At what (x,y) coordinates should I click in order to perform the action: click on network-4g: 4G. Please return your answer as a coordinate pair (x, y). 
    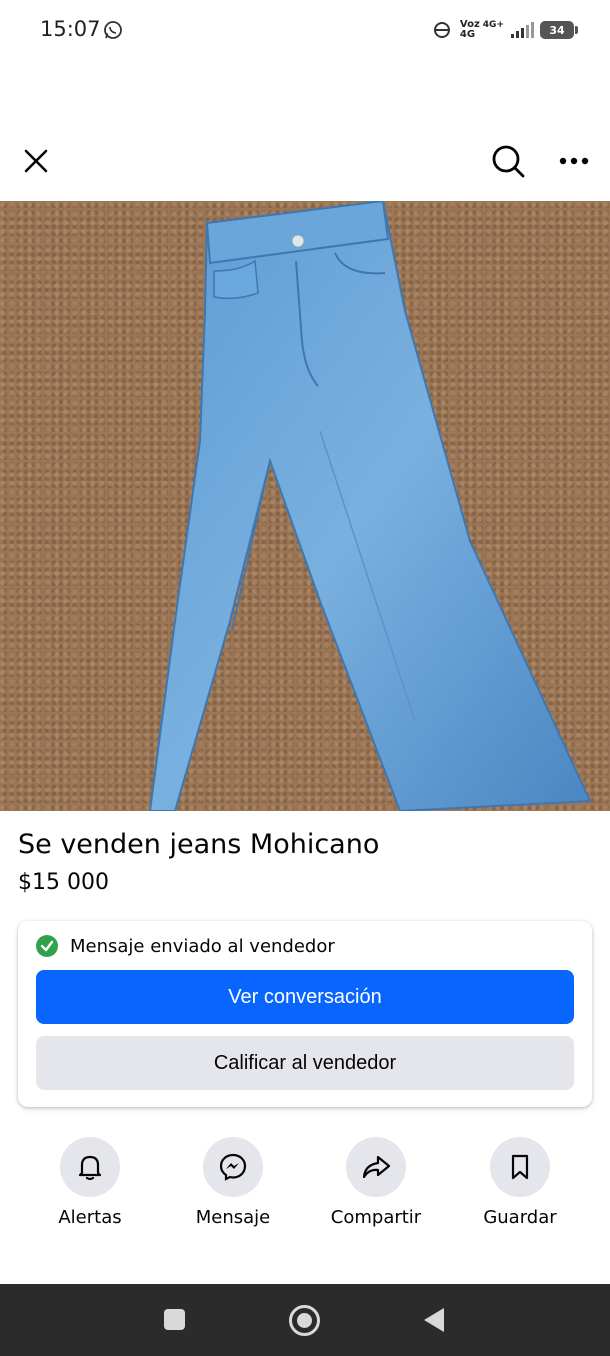
    Looking at the image, I should click on (467, 34).